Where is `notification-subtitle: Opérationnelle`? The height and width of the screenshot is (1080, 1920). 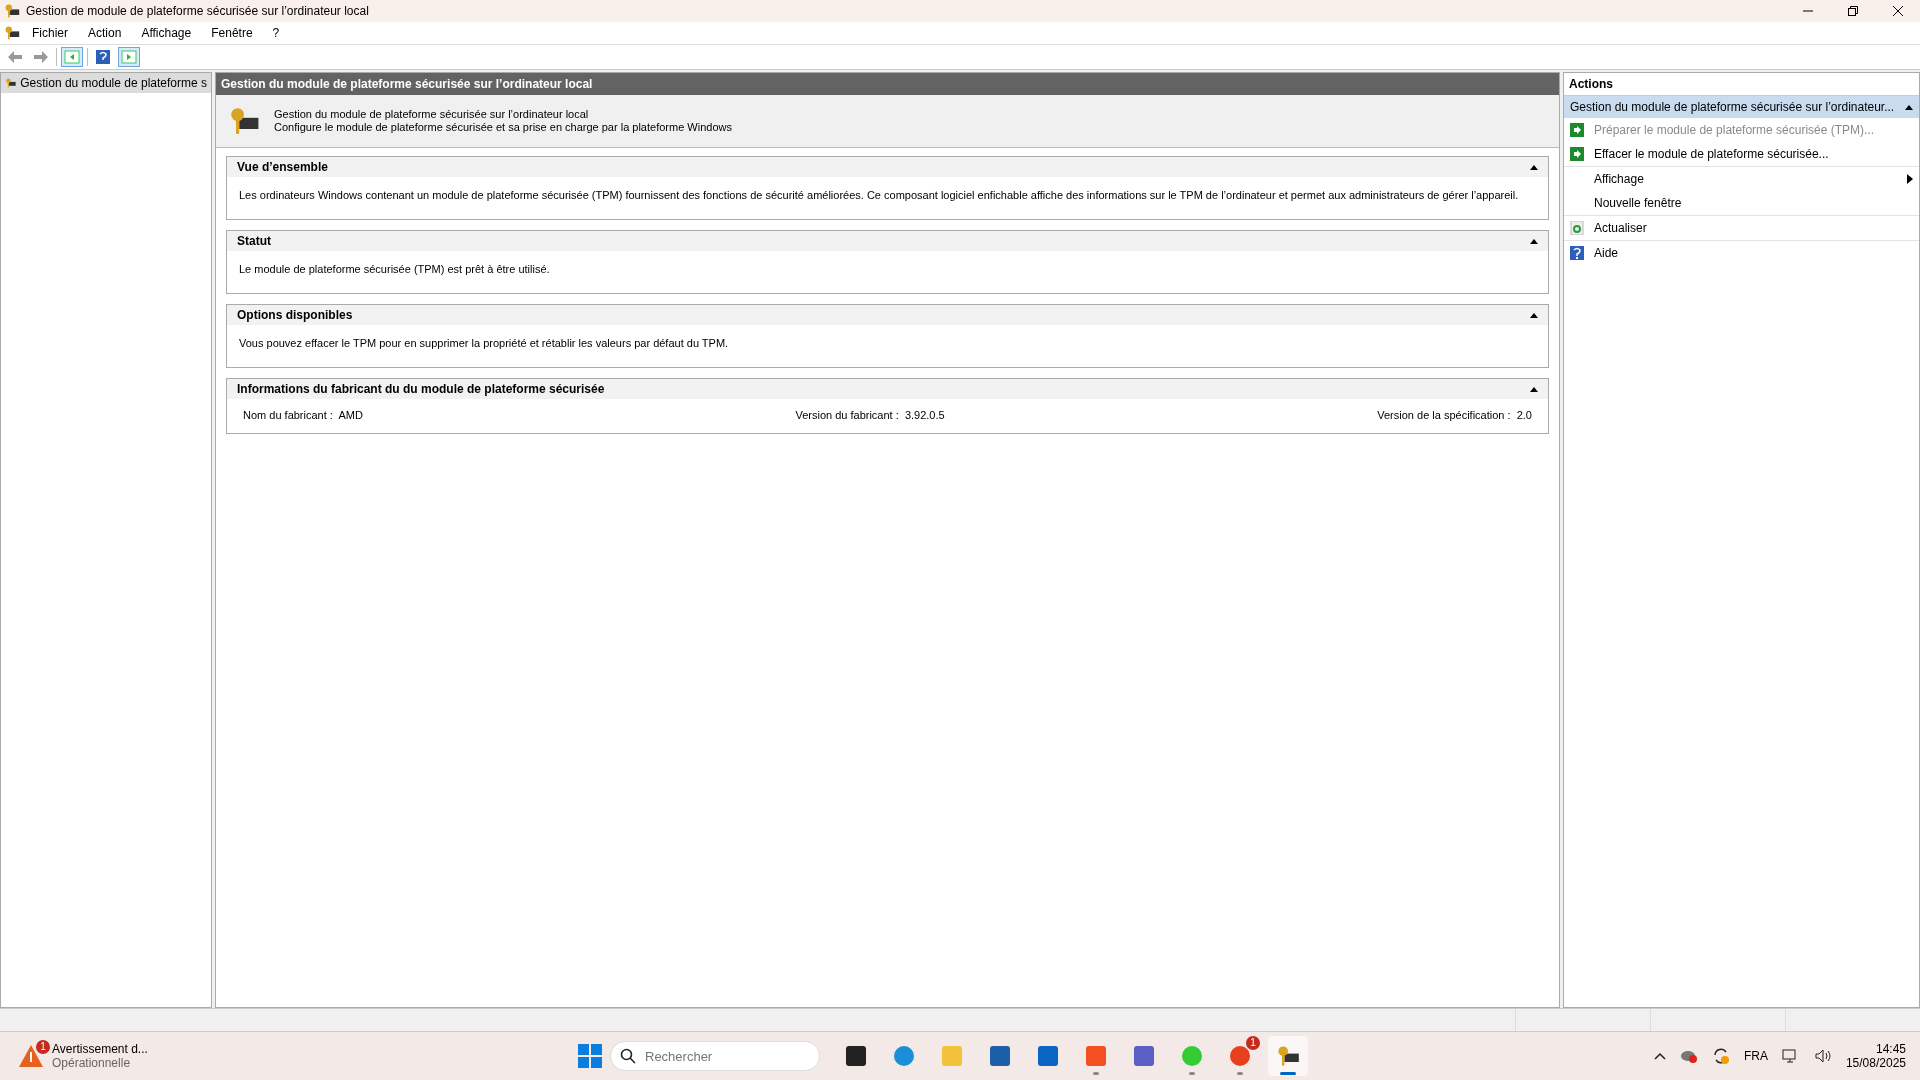 notification-subtitle: Opérationnelle is located at coordinates (92, 1063).